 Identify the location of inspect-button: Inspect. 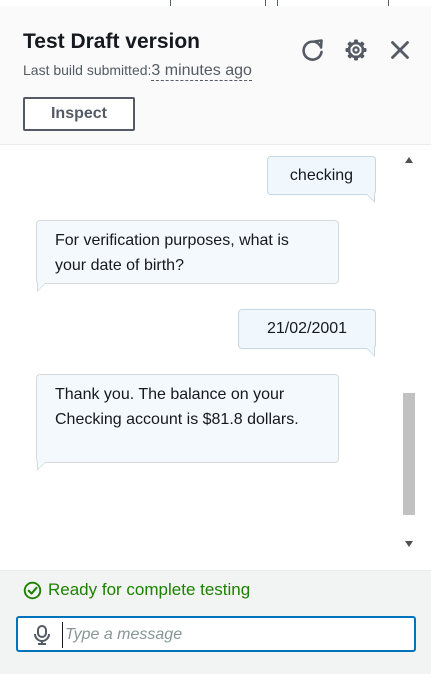
(79, 114).